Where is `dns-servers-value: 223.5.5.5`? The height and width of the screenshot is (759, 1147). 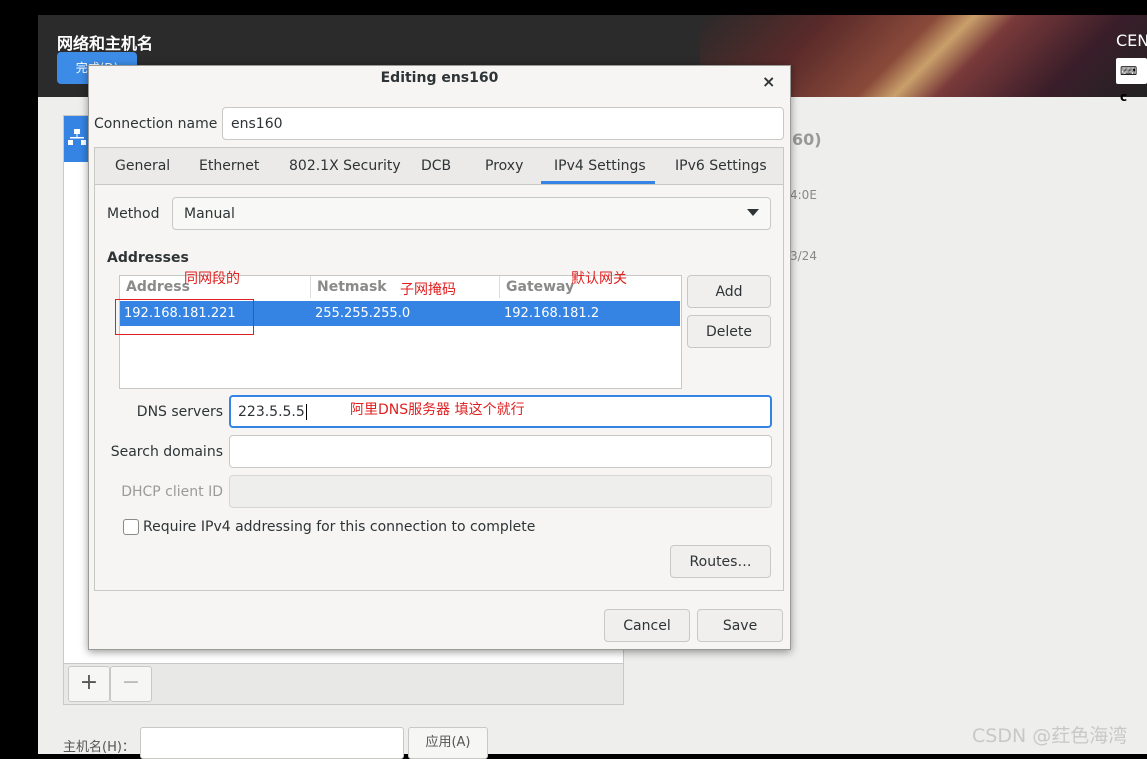
dns-servers-value: 223.5.5.5 is located at coordinates (271, 412).